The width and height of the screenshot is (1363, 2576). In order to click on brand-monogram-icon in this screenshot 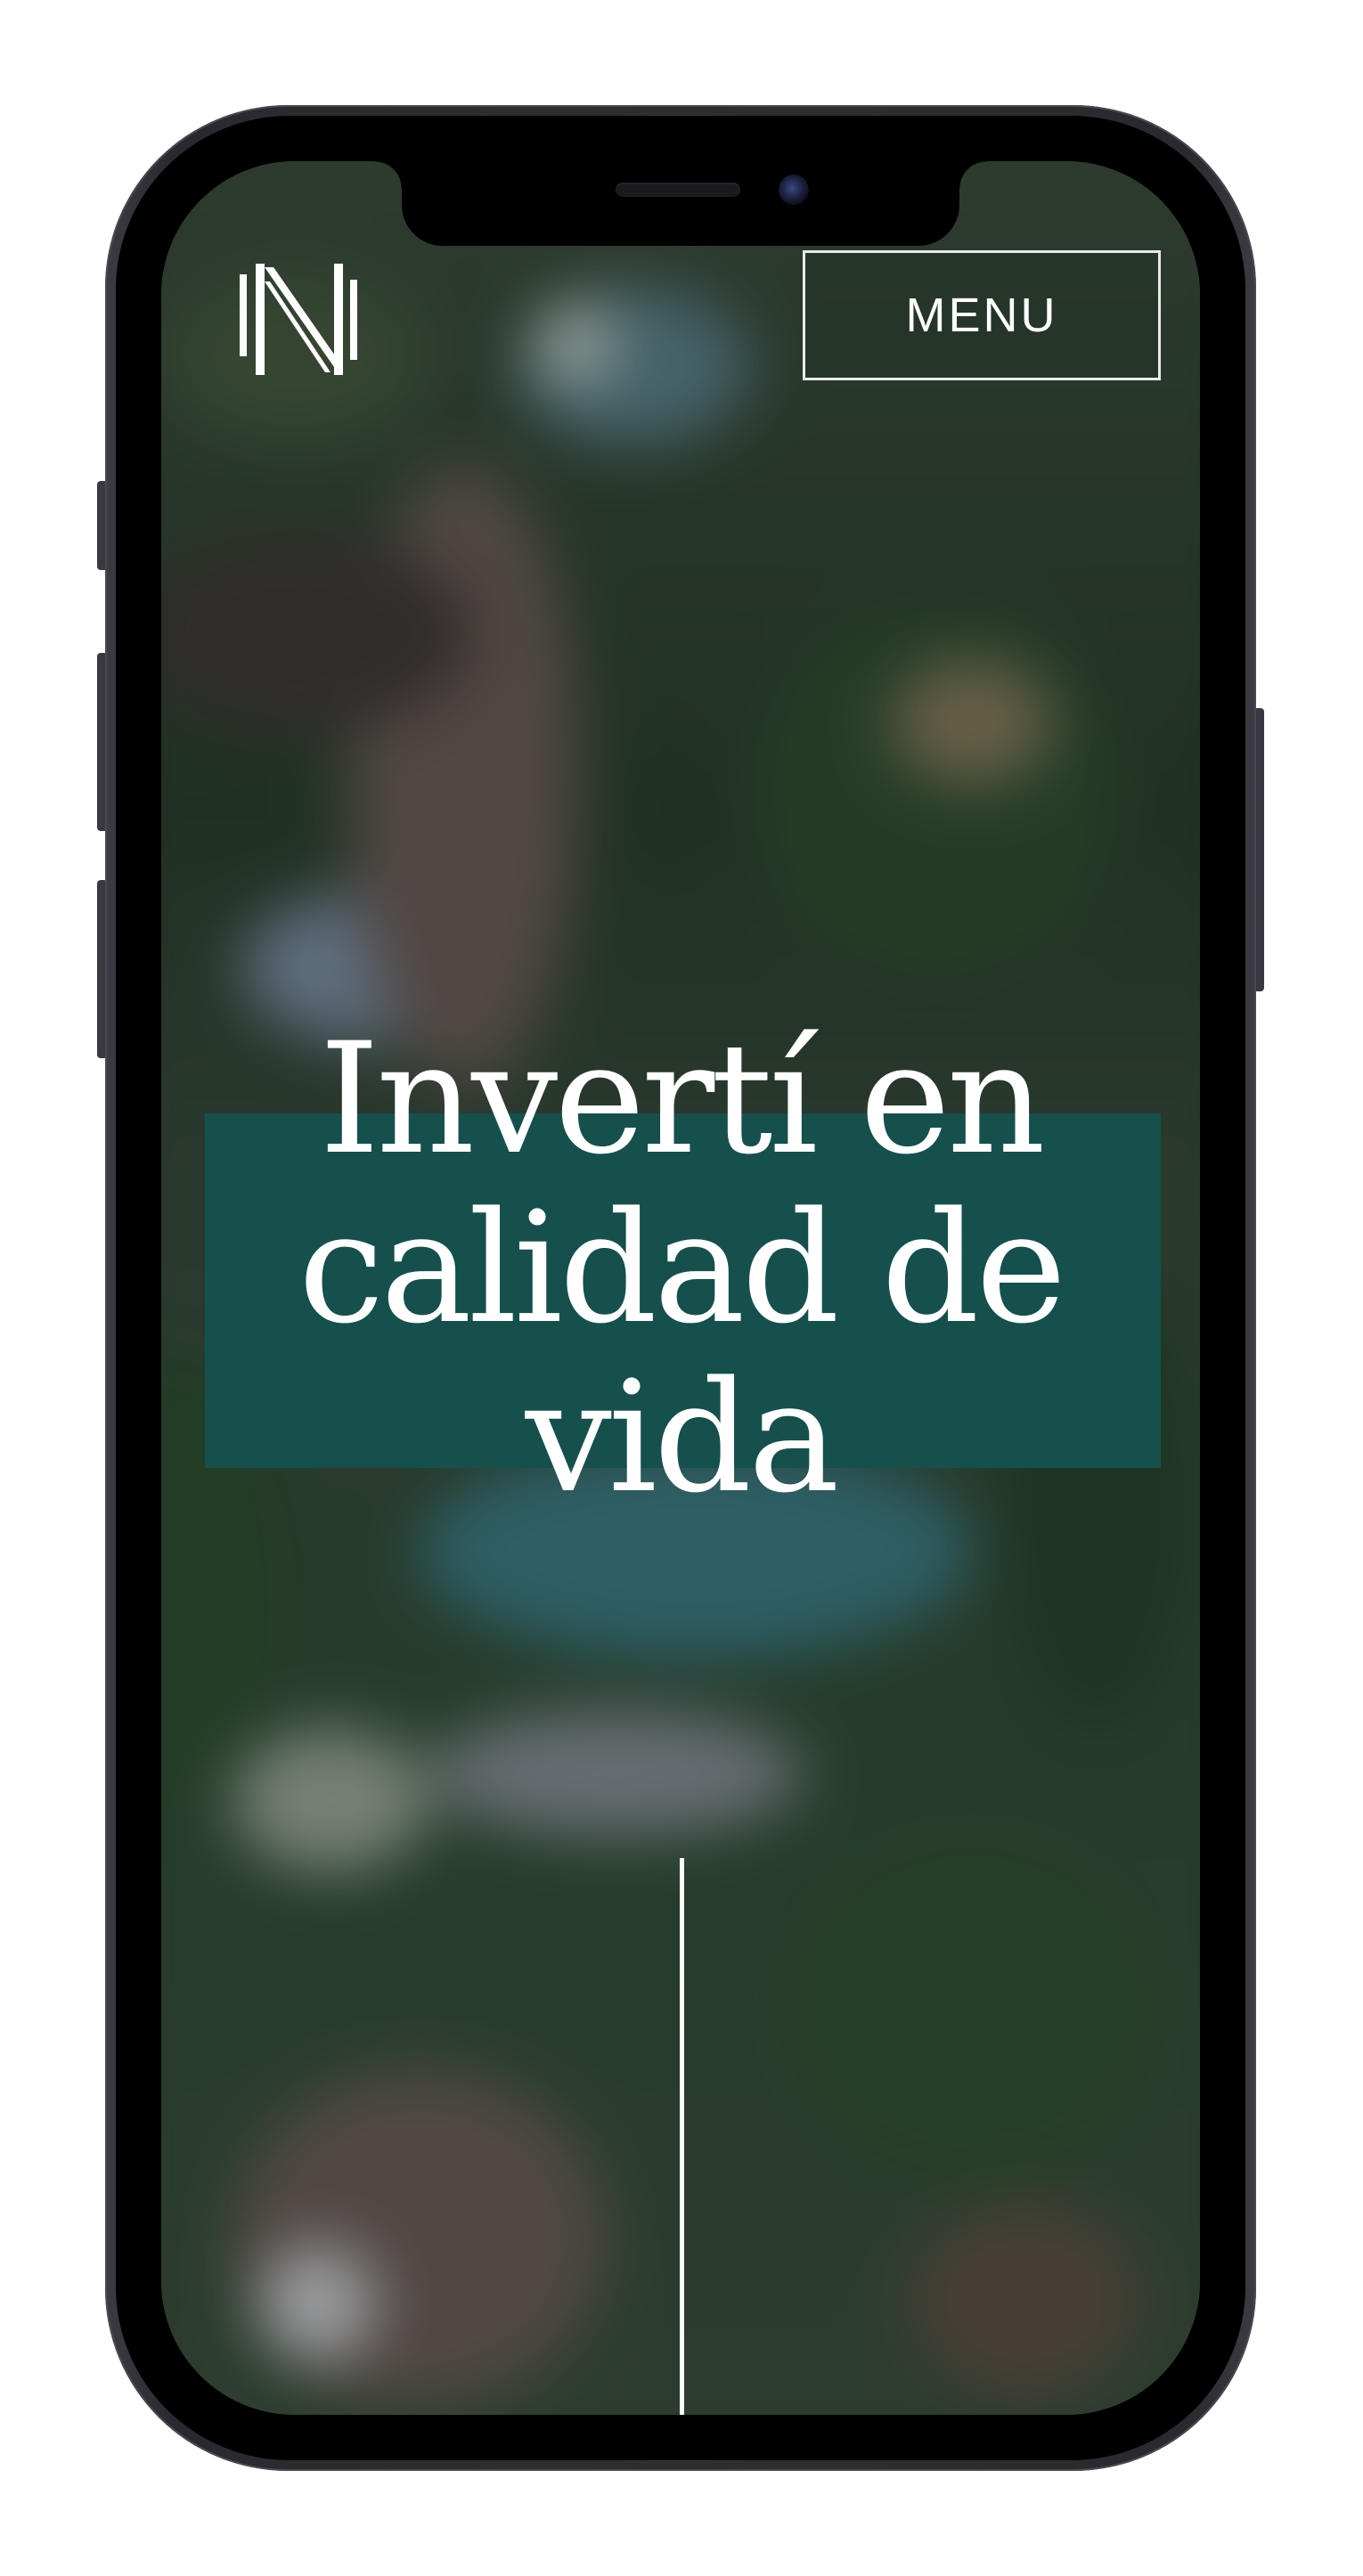, I will do `click(296, 322)`.